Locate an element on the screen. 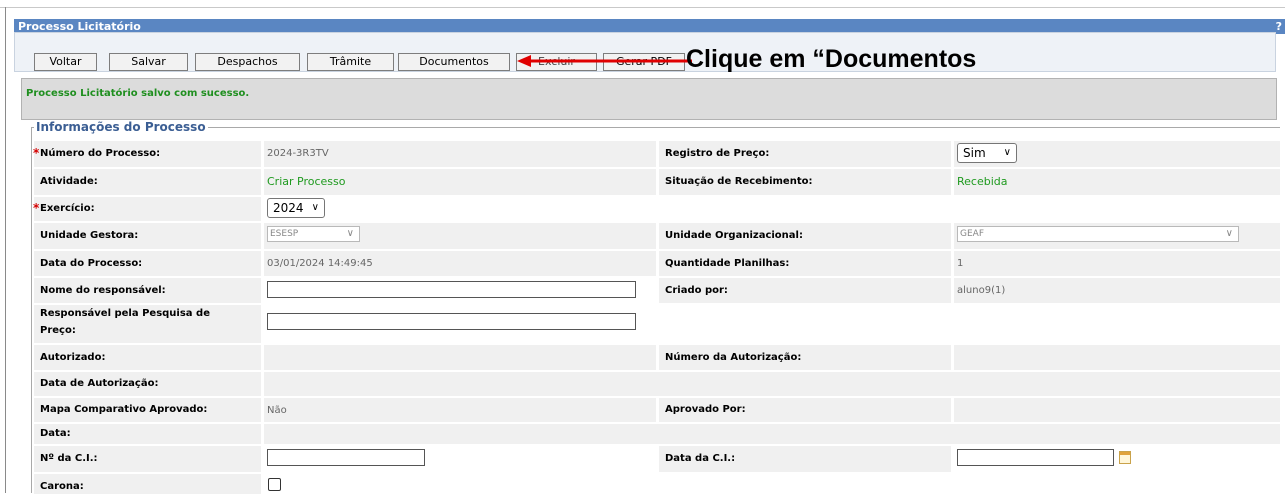  responsavel-pesquisa-input is located at coordinates (451, 321).